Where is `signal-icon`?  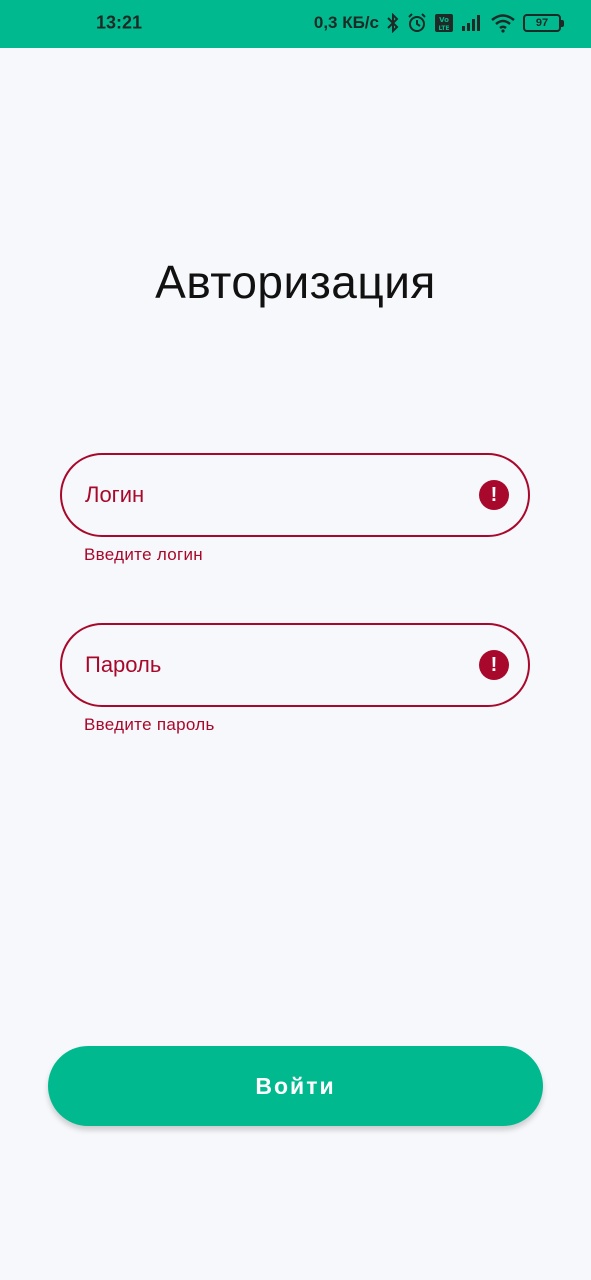
signal-icon is located at coordinates (472, 23).